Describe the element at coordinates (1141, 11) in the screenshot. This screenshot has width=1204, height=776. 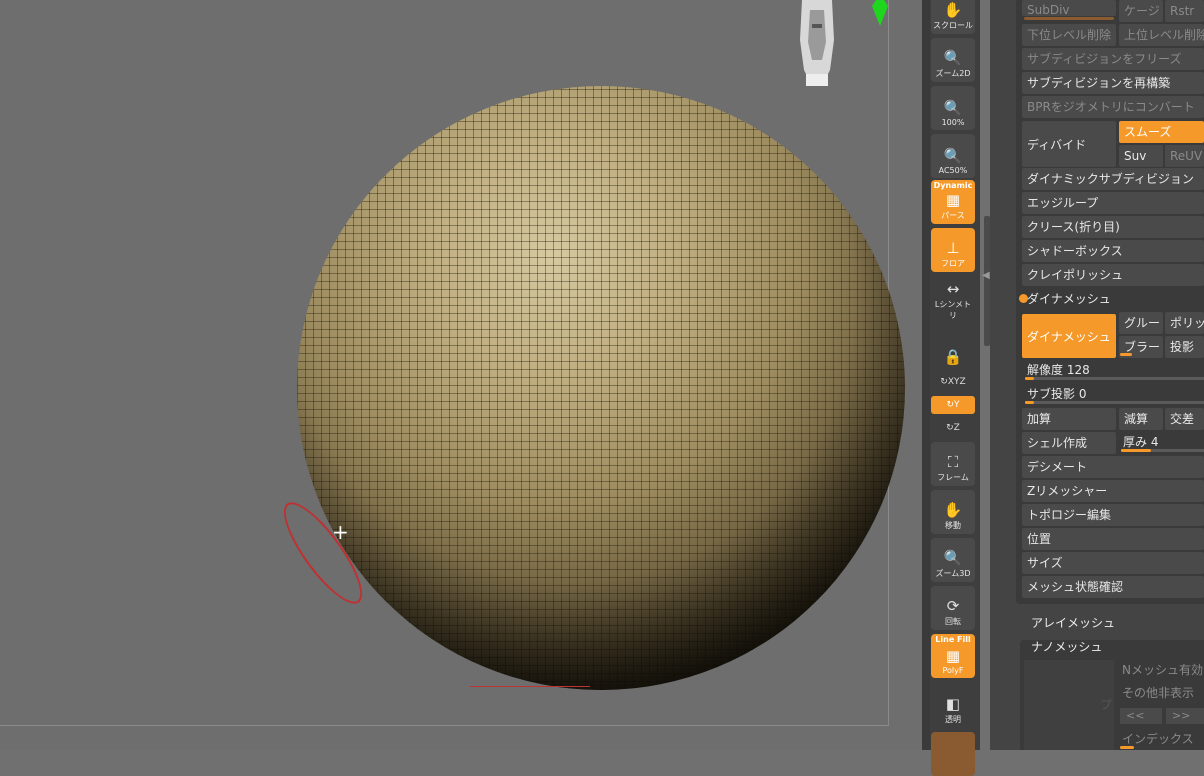
I see `cage-button: ケージ` at that location.